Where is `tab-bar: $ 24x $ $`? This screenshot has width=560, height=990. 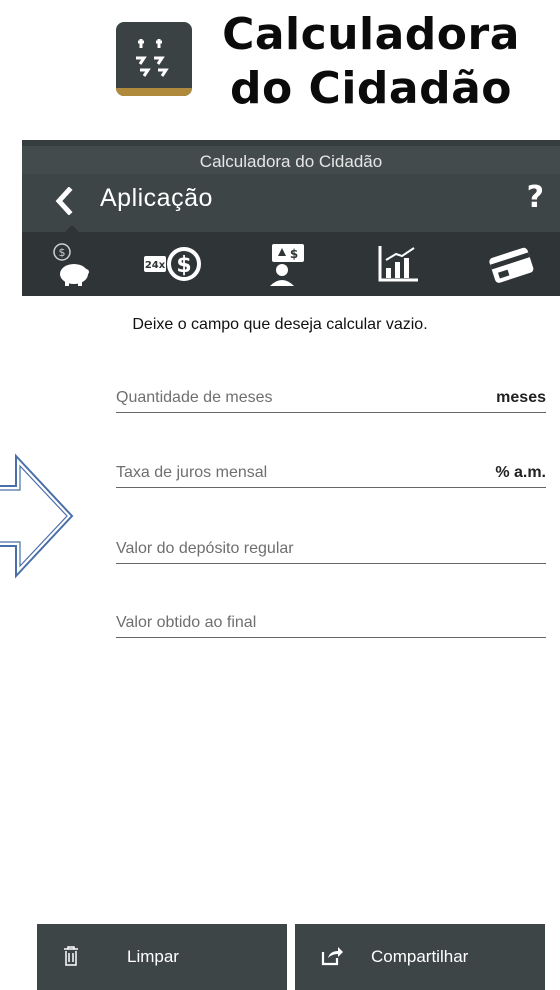
tab-bar: $ 24x $ $ is located at coordinates (291, 260).